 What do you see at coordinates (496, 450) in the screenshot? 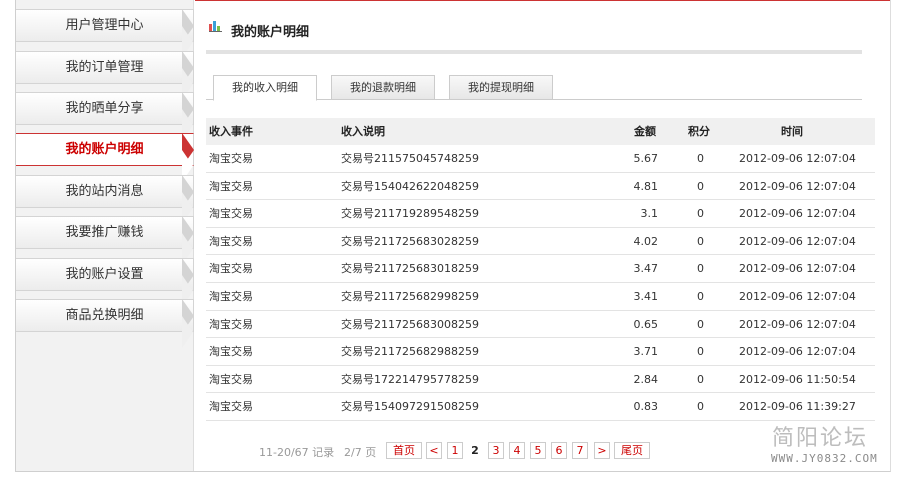
I see `page-link-3: 3` at bounding box center [496, 450].